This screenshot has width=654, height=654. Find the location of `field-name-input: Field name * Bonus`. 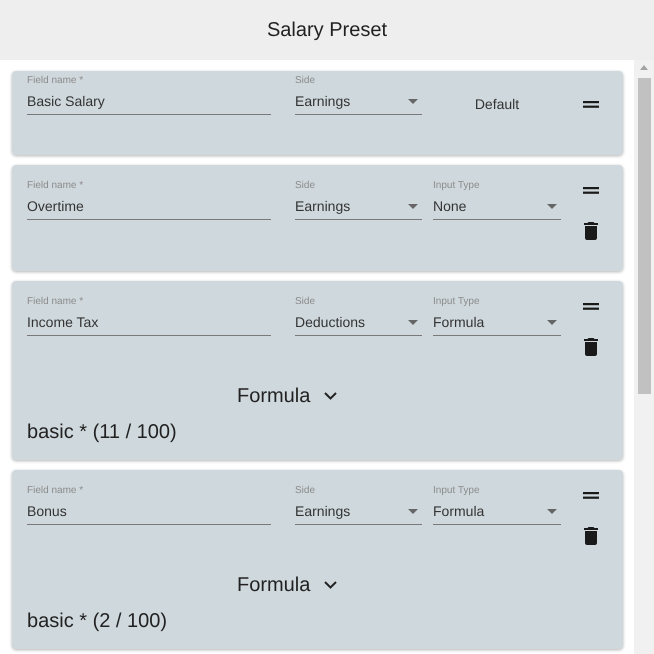

field-name-input: Field name * Bonus is located at coordinates (149, 505).